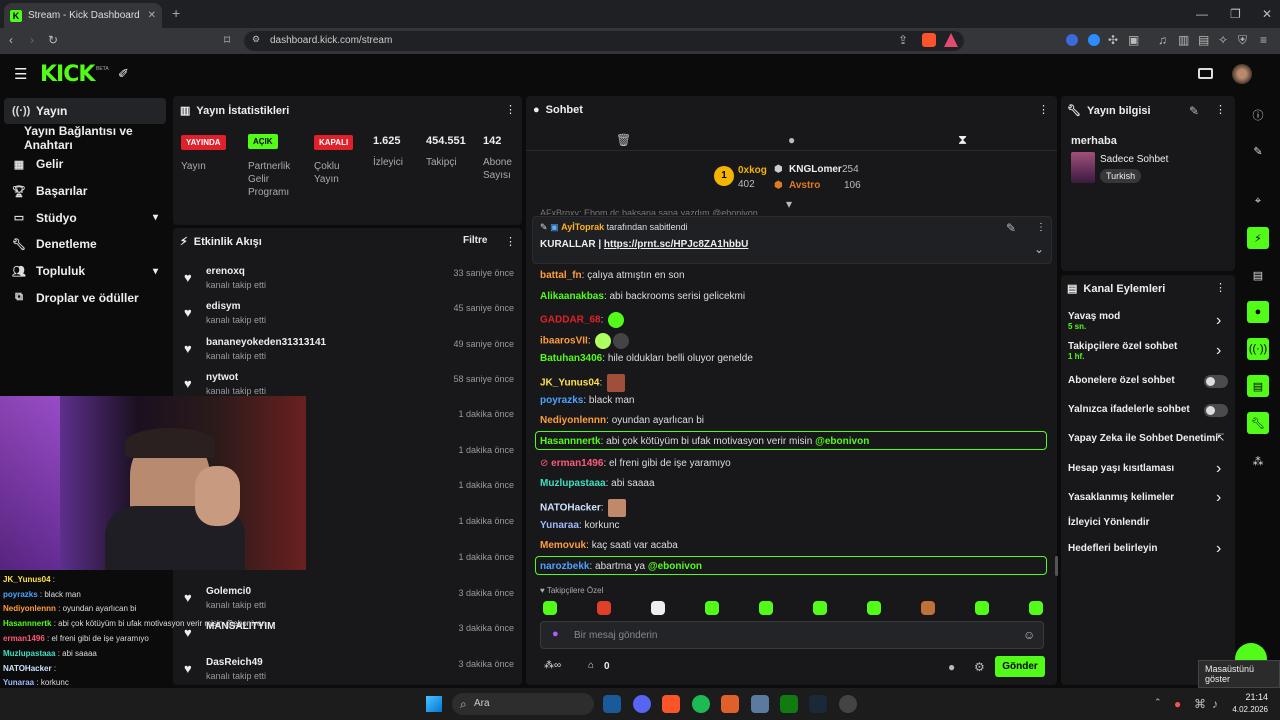 Image resolution: width=1280 pixels, height=720 pixels. Describe the element at coordinates (552, 665) in the screenshot. I see `channel-points-icon: ⁂∞` at that location.